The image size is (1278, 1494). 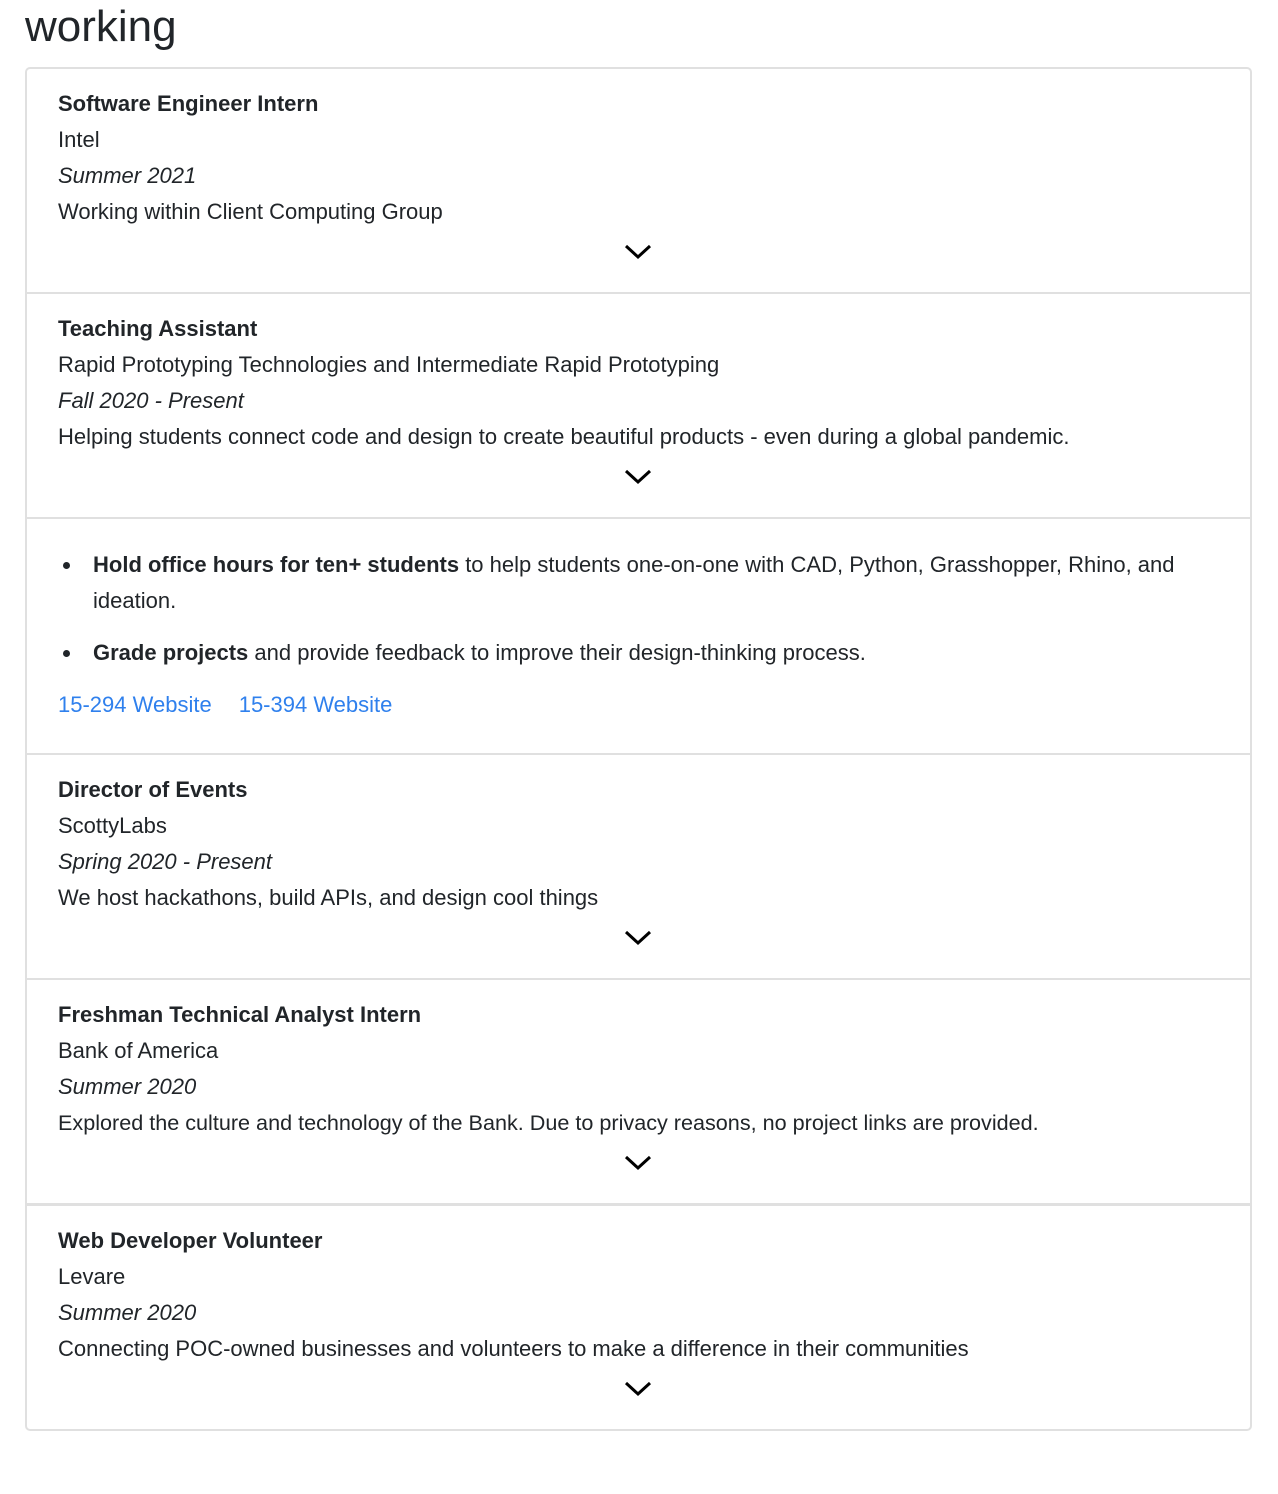 I want to click on bullet-bold: Grade projects, so click(x=171, y=652).